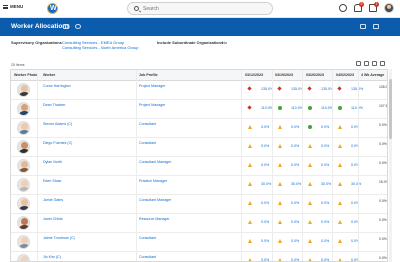 The width and height of the screenshot is (400, 262). What do you see at coordinates (52, 162) in the screenshot?
I see `worker-link: Dylan North` at bounding box center [52, 162].